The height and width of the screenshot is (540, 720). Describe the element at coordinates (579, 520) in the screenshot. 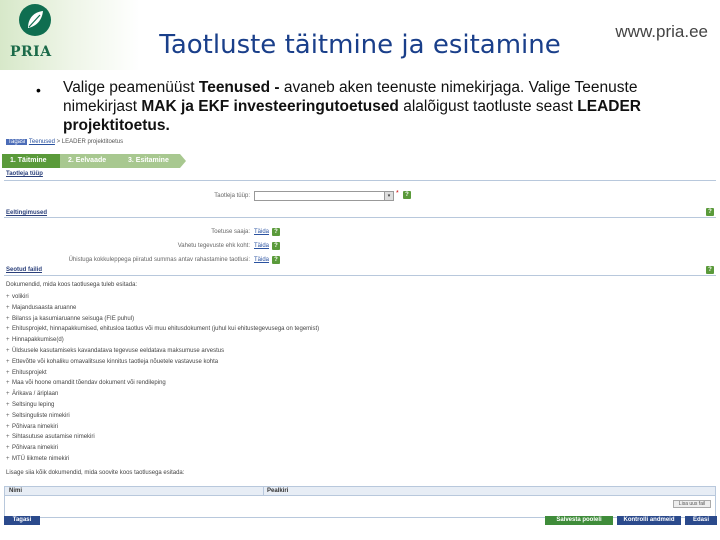

I see `save-draft-button: Salvesta pooleli` at that location.